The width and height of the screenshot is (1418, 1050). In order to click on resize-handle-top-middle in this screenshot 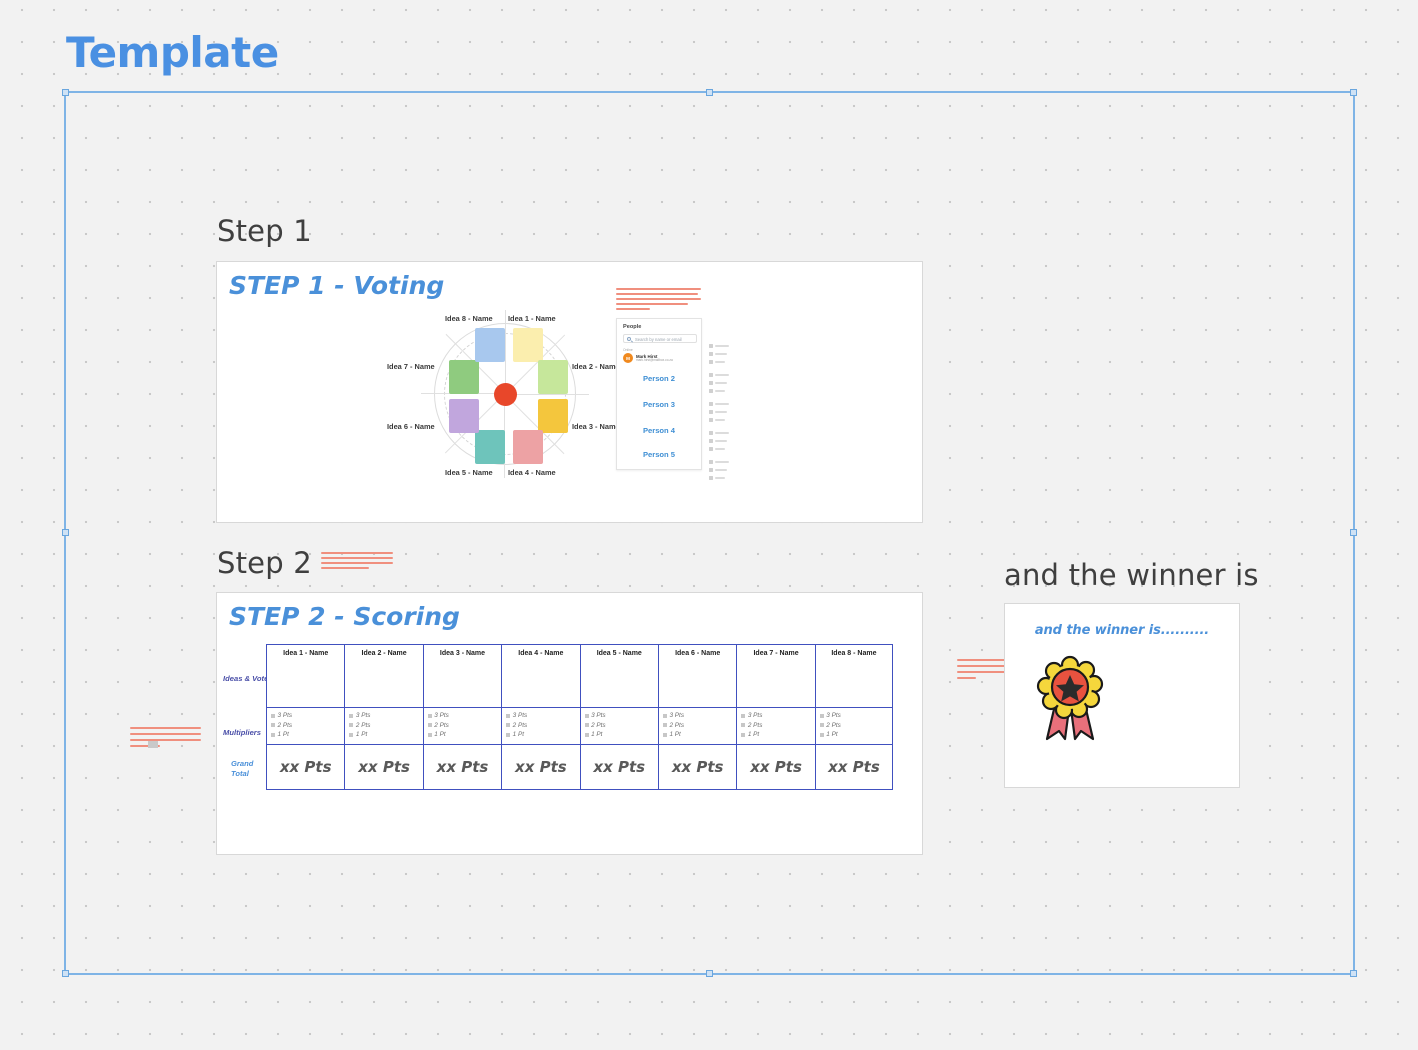, I will do `click(709, 92)`.